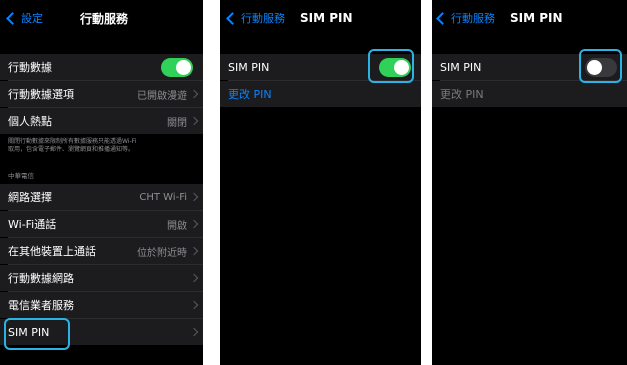 The image size is (627, 365). Describe the element at coordinates (162, 253) in the screenshot. I see `row-value: 位於附近時` at that location.